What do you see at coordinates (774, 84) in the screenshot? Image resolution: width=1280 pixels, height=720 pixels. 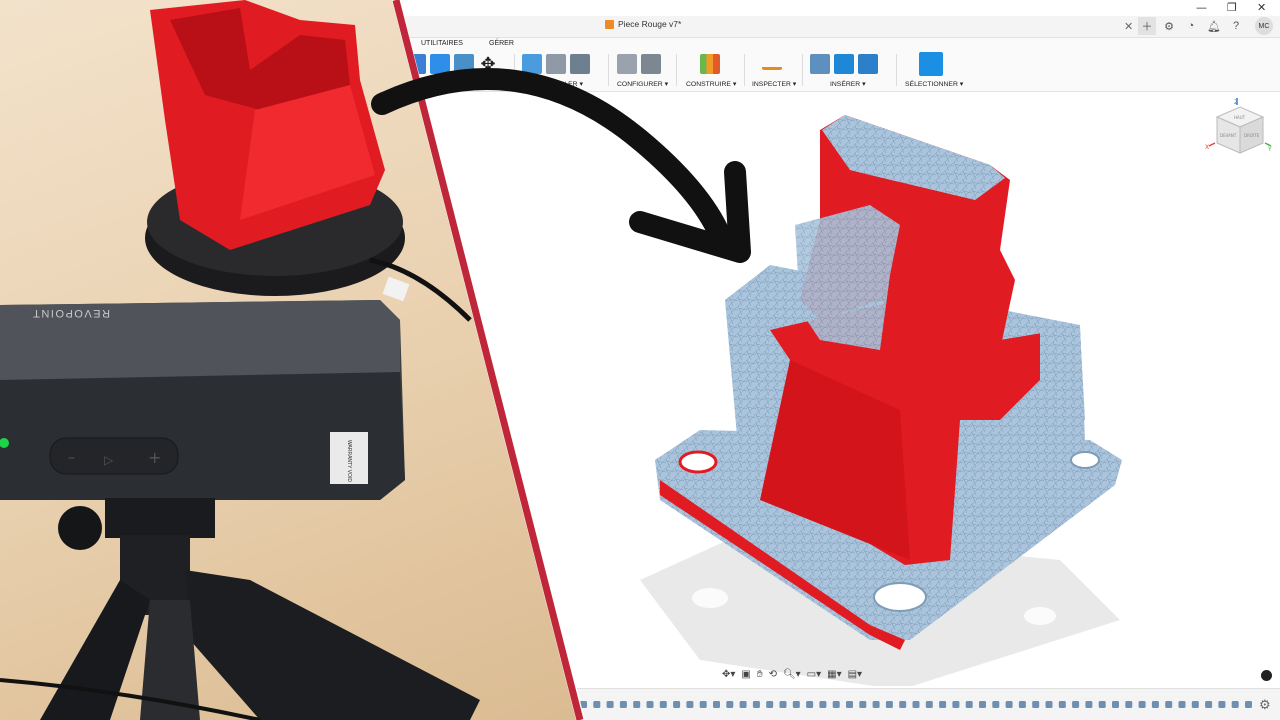 I see `inspecter-label: INSPECTER ▾` at bounding box center [774, 84].